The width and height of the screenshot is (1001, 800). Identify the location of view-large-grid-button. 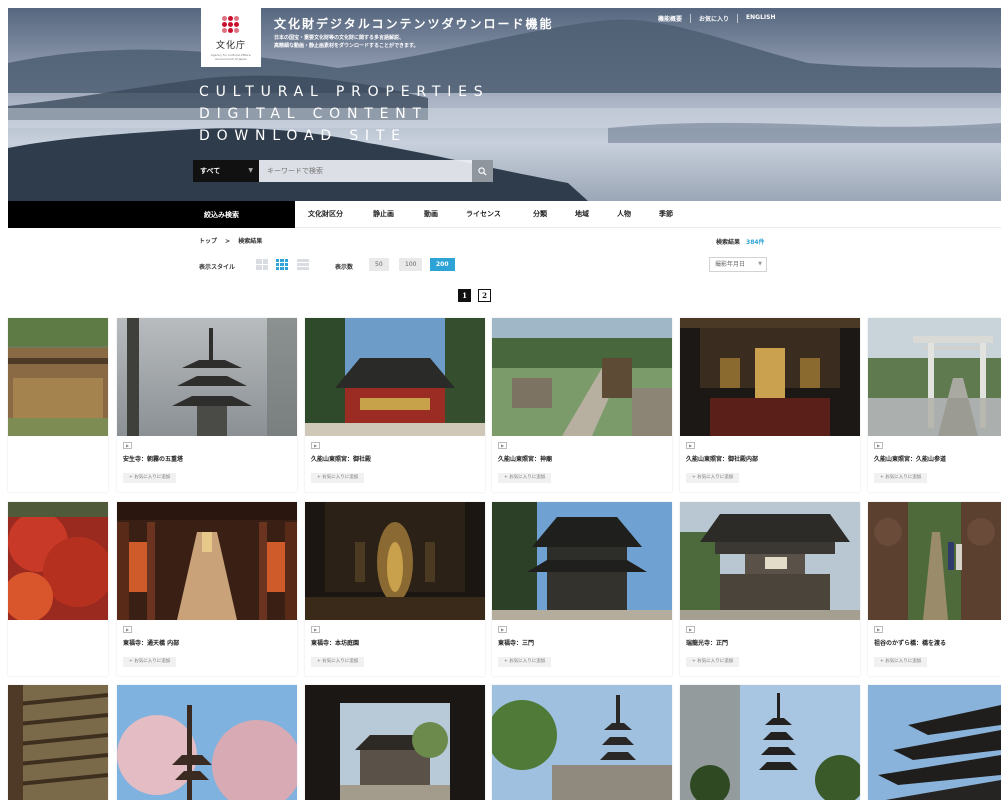
(262, 264).